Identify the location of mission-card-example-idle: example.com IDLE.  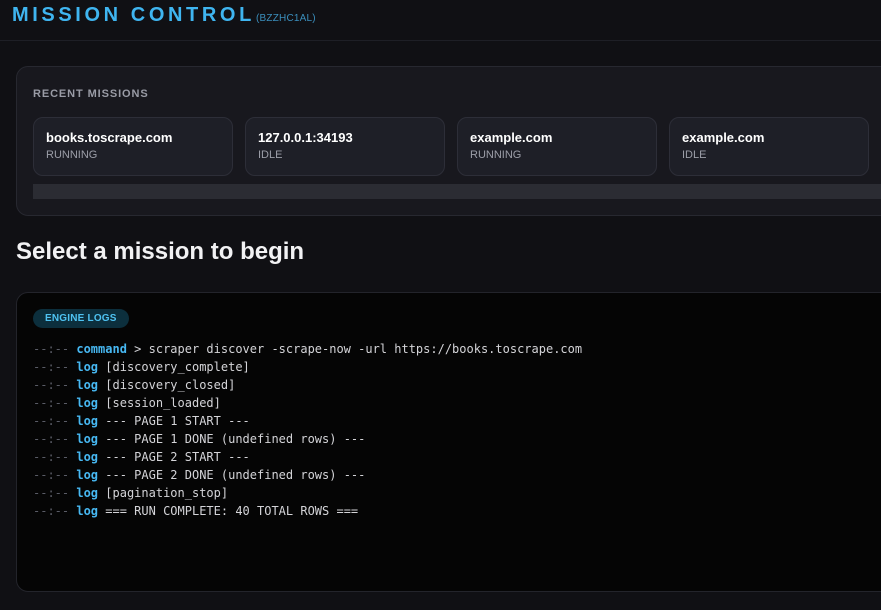
(769, 146).